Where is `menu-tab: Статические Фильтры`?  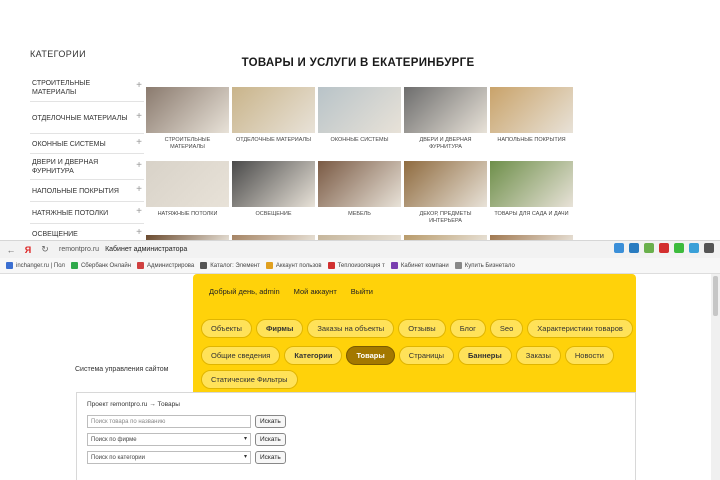 menu-tab: Статические Фильтры is located at coordinates (249, 379).